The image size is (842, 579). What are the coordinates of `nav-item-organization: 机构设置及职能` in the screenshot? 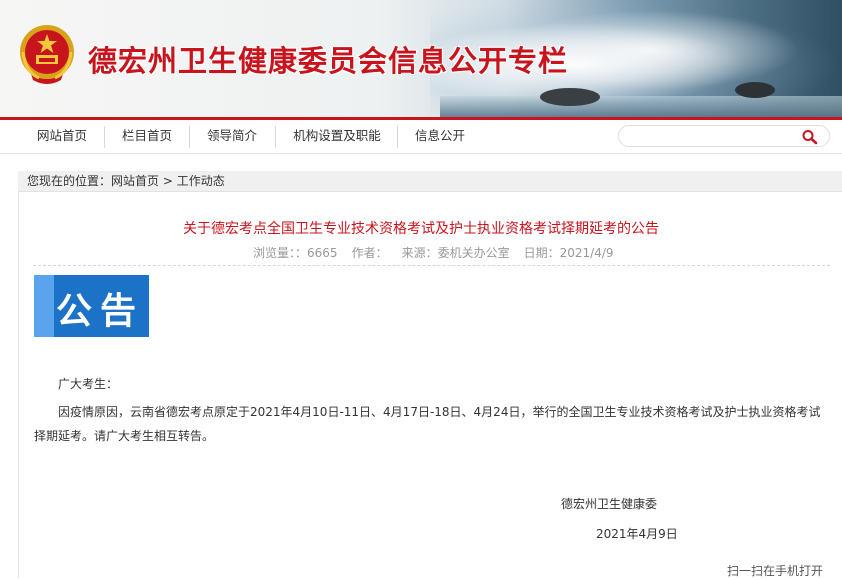 It's located at (337, 137).